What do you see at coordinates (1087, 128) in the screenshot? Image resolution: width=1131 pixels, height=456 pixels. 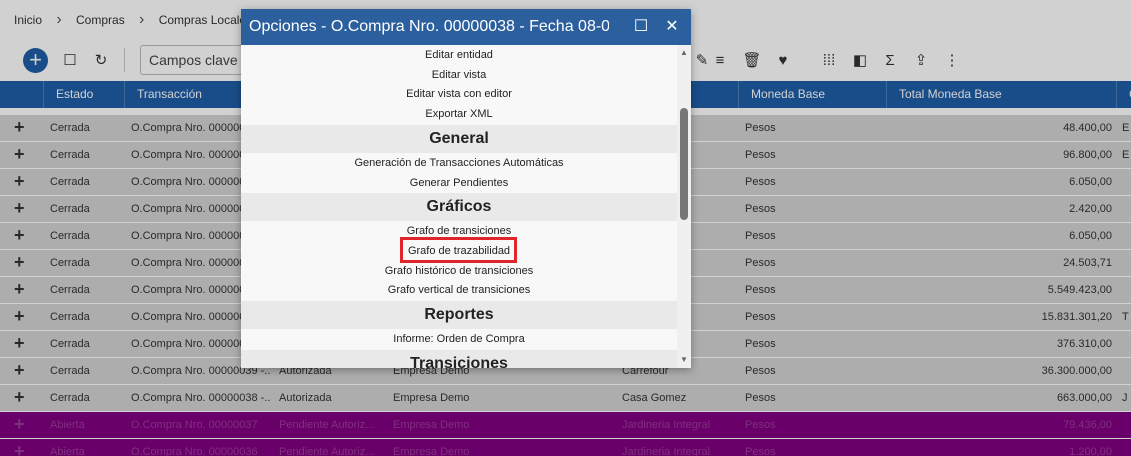 I see `cell-total-moneda-base: 48.400,00` at bounding box center [1087, 128].